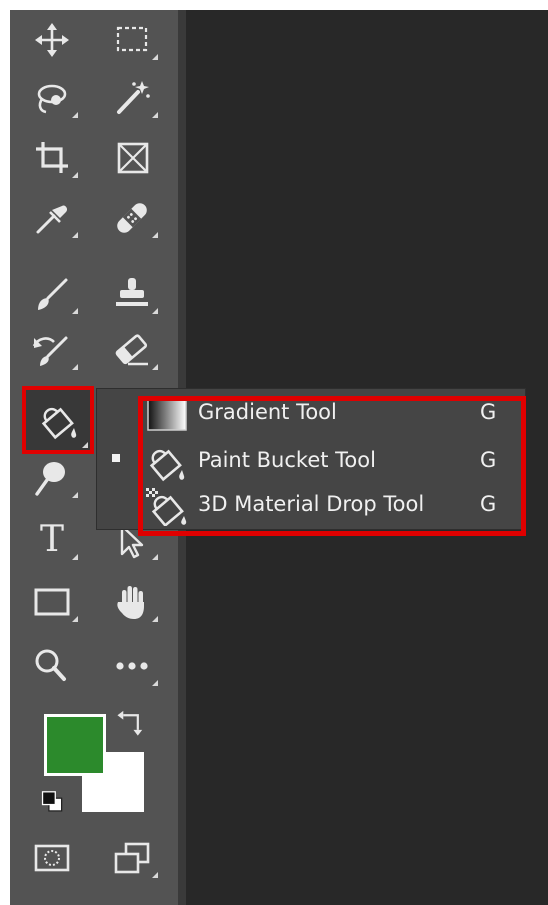 This screenshot has width=548, height=905. I want to click on default-colors-button, so click(54, 802).